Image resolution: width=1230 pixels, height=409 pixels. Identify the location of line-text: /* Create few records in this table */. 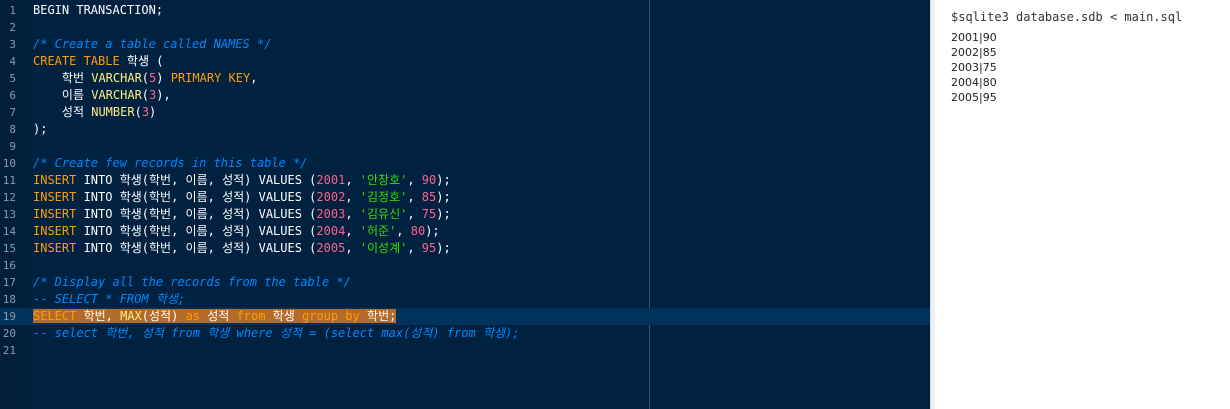
(170, 163).